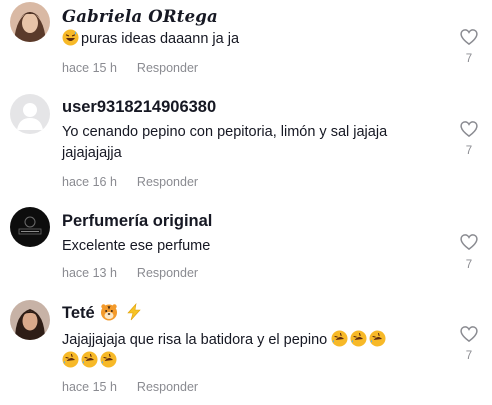 This screenshot has height=405, width=492. What do you see at coordinates (137, 221) in the screenshot?
I see `comment-username: Perfumería original` at bounding box center [137, 221].